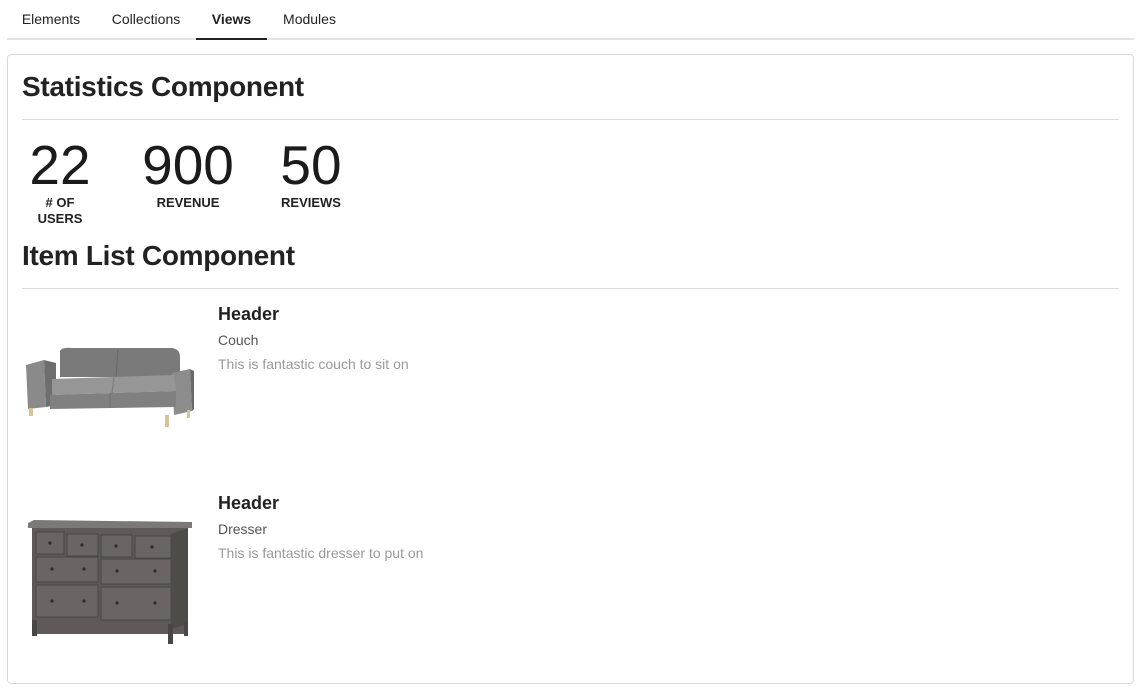  I want to click on tab-views: Views, so click(231, 20).